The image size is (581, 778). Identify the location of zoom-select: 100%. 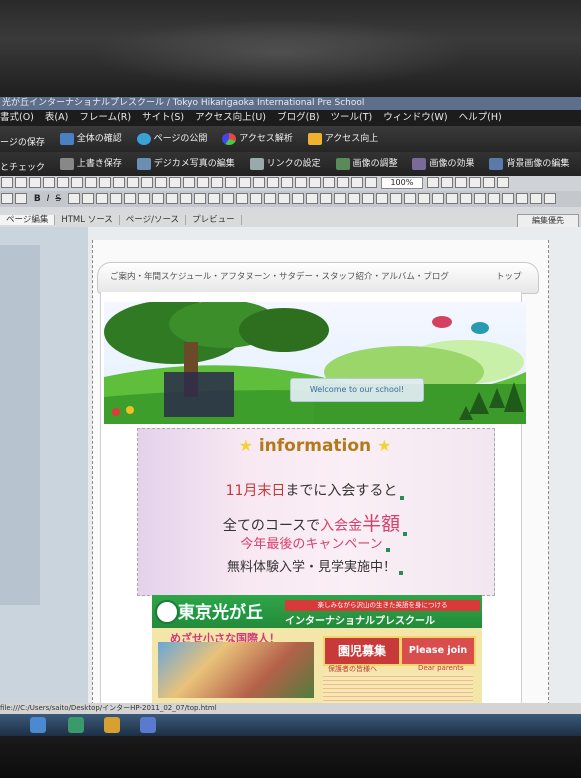
(401, 182).